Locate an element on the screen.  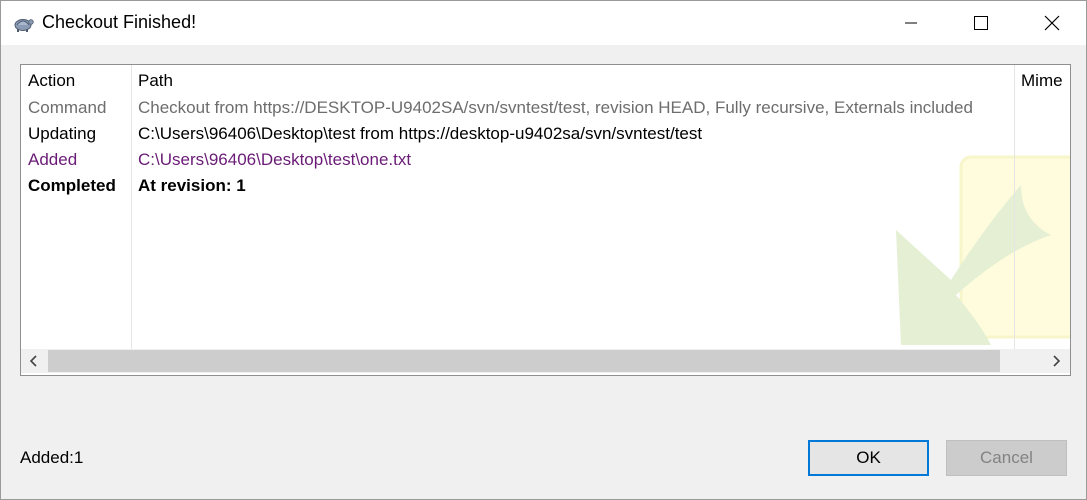
maximize-icon is located at coordinates (981, 23).